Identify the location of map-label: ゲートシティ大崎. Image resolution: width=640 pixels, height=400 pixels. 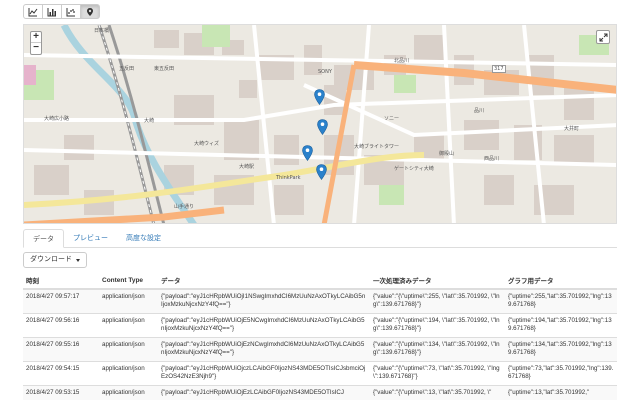
(414, 169).